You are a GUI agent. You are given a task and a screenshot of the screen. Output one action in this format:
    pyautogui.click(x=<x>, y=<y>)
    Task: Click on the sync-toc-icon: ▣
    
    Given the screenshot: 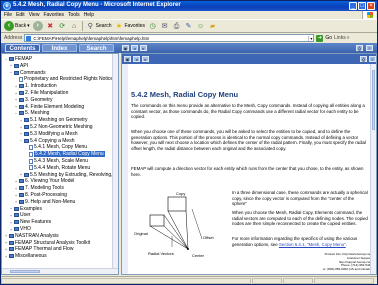 What is the action you would take?
    pyautogui.click(x=127, y=59)
    